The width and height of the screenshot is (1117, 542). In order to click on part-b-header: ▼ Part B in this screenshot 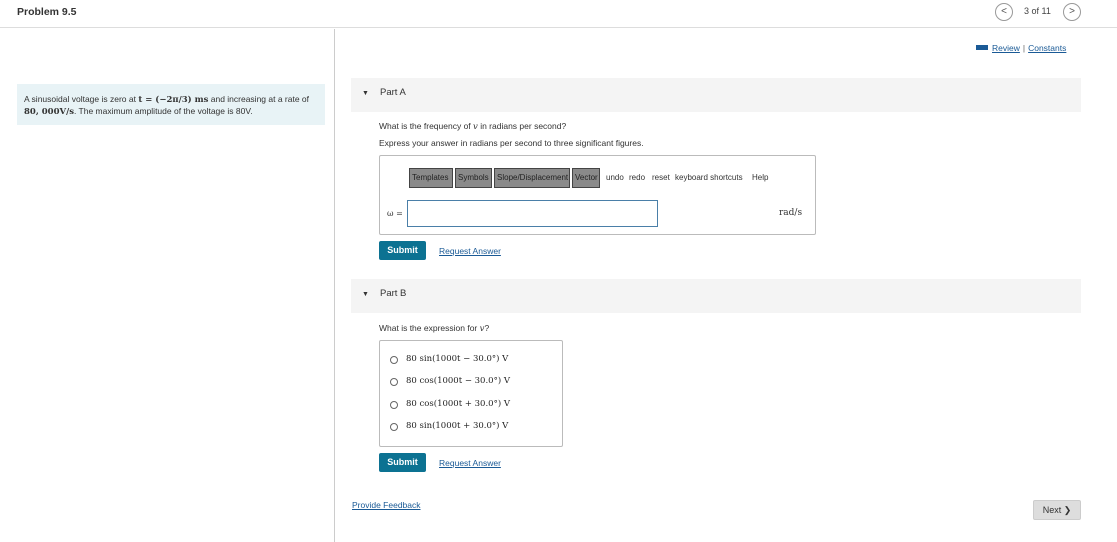, I will do `click(716, 296)`.